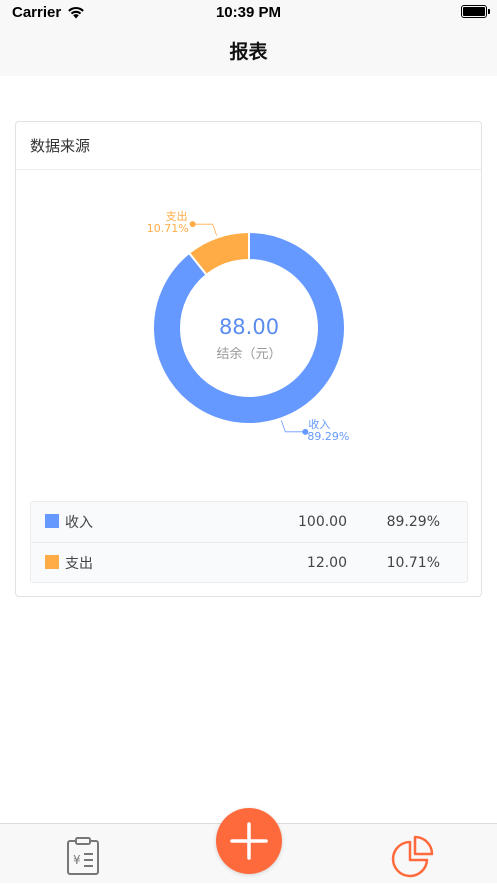 This screenshot has width=497, height=884. Describe the element at coordinates (248, 146) in the screenshot. I see `card-header: 数据来源` at that location.